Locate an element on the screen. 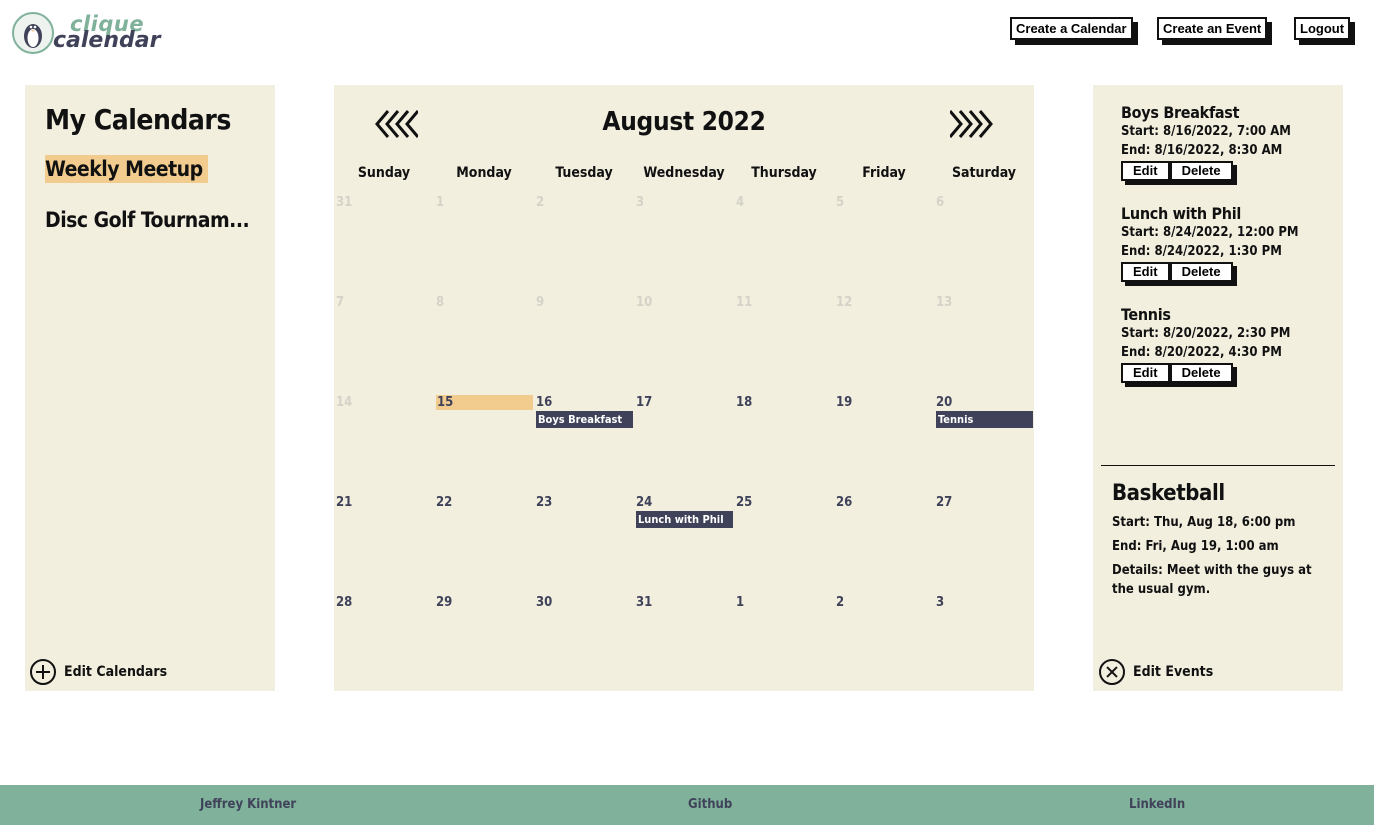 The height and width of the screenshot is (825, 1374). create-calendar-button: Create a Calendar is located at coordinates (1071, 28).